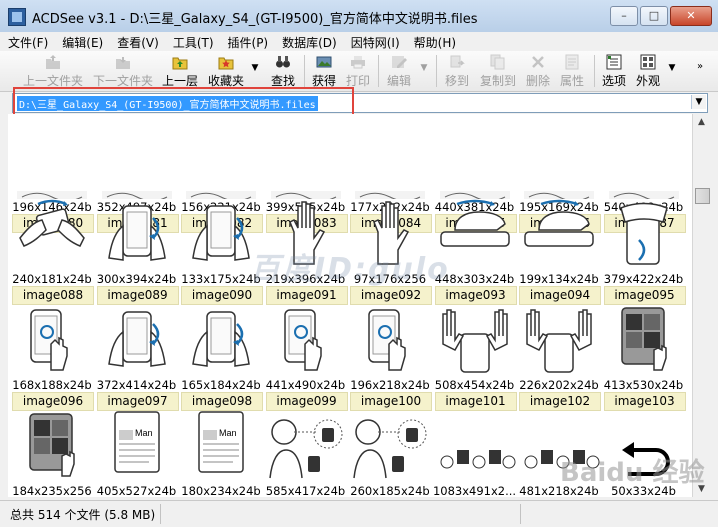  I want to click on menu-internet: 因特网(I), so click(374, 41).